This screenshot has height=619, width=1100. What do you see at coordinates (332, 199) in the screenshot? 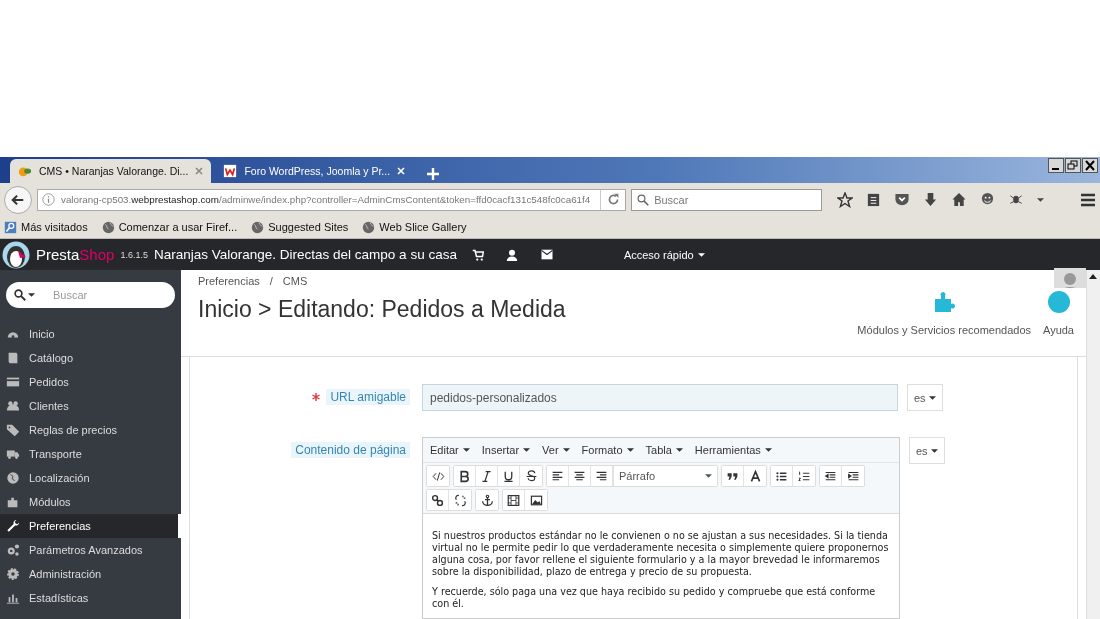
I see `address-bar: valorang-cp503.webprestashop.com/adminwe/index.php?controller=AdminCmsContent&token=ffd0cacf131c548fc0ca61f4` at bounding box center [332, 199].